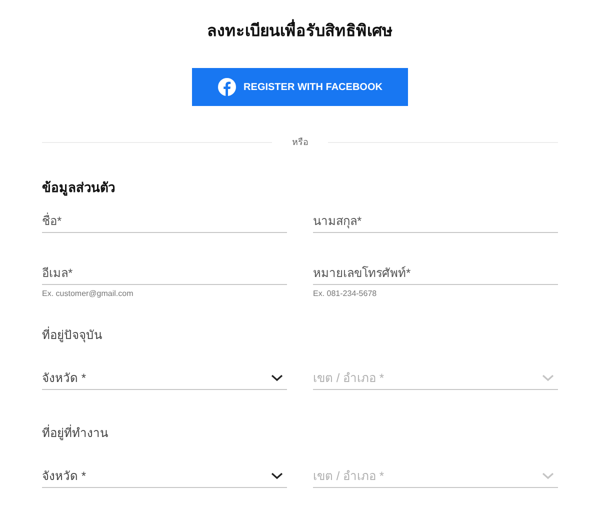 The height and width of the screenshot is (530, 600). I want to click on facebook-register-button: REGISTER WITH FACEBOOK, so click(300, 87).